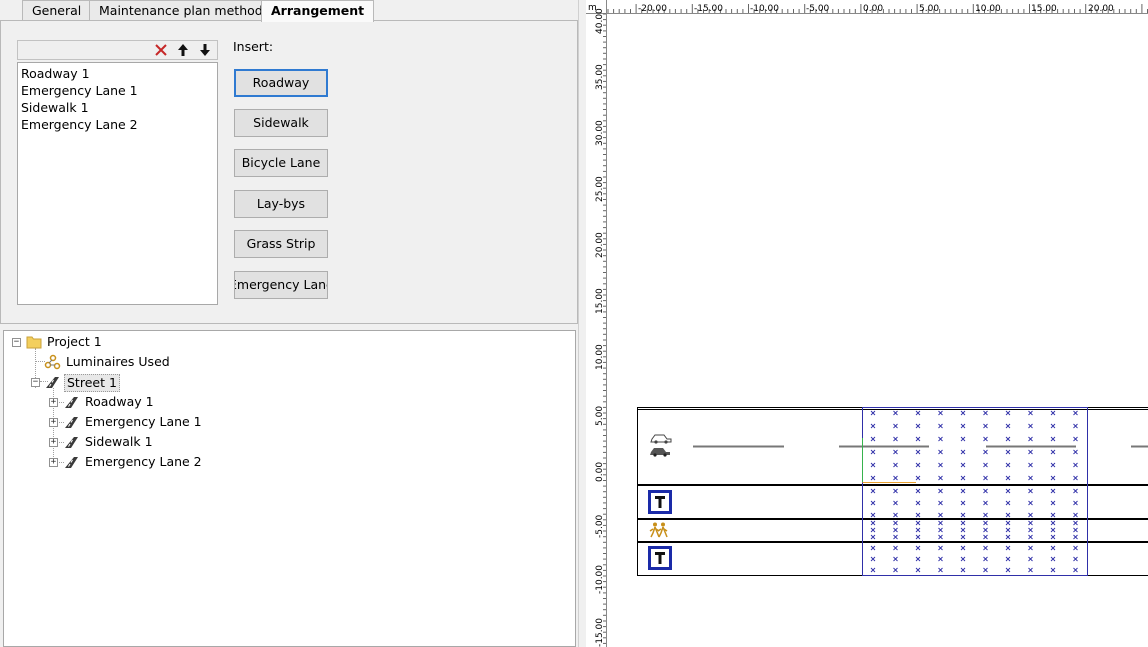 This screenshot has height=647, width=1148. What do you see at coordinates (117, 50) in the screenshot?
I see `list-toolbar` at bounding box center [117, 50].